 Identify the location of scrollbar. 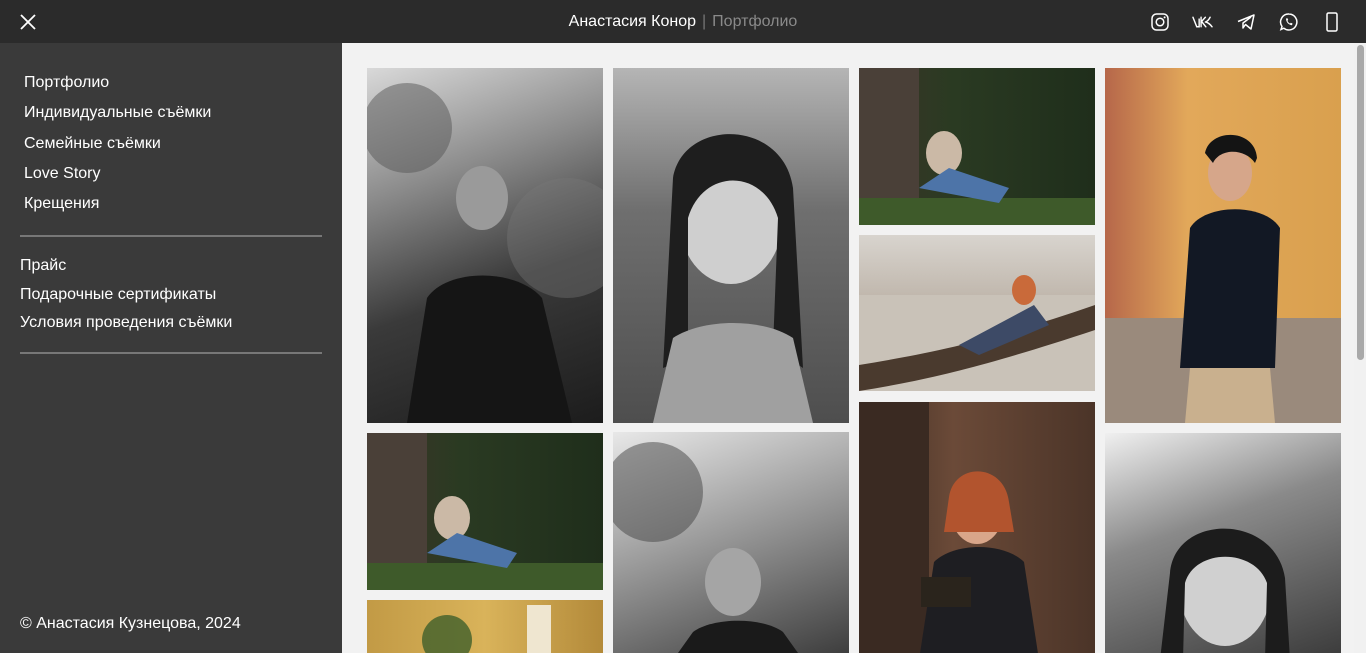
(1360, 348).